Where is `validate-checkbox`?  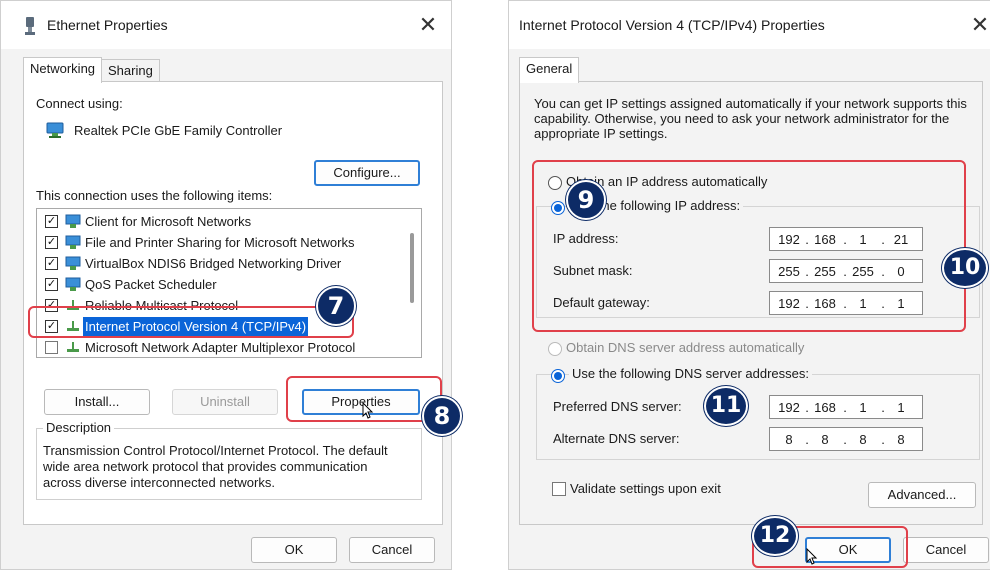
validate-checkbox is located at coordinates (559, 489).